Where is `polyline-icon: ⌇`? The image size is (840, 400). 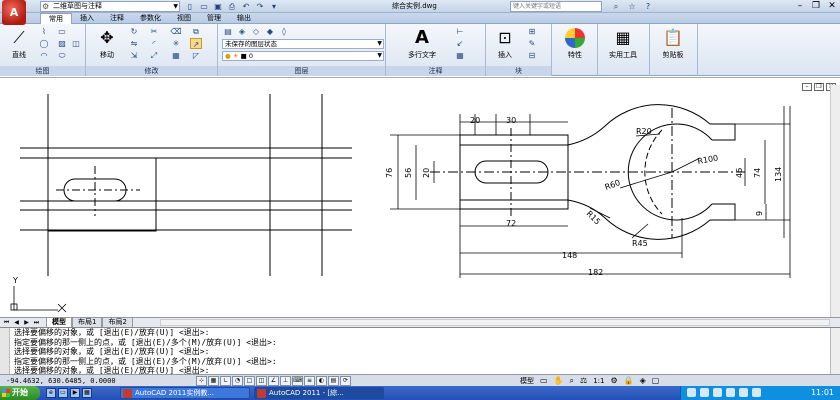 polyline-icon: ⌇ is located at coordinates (44, 31).